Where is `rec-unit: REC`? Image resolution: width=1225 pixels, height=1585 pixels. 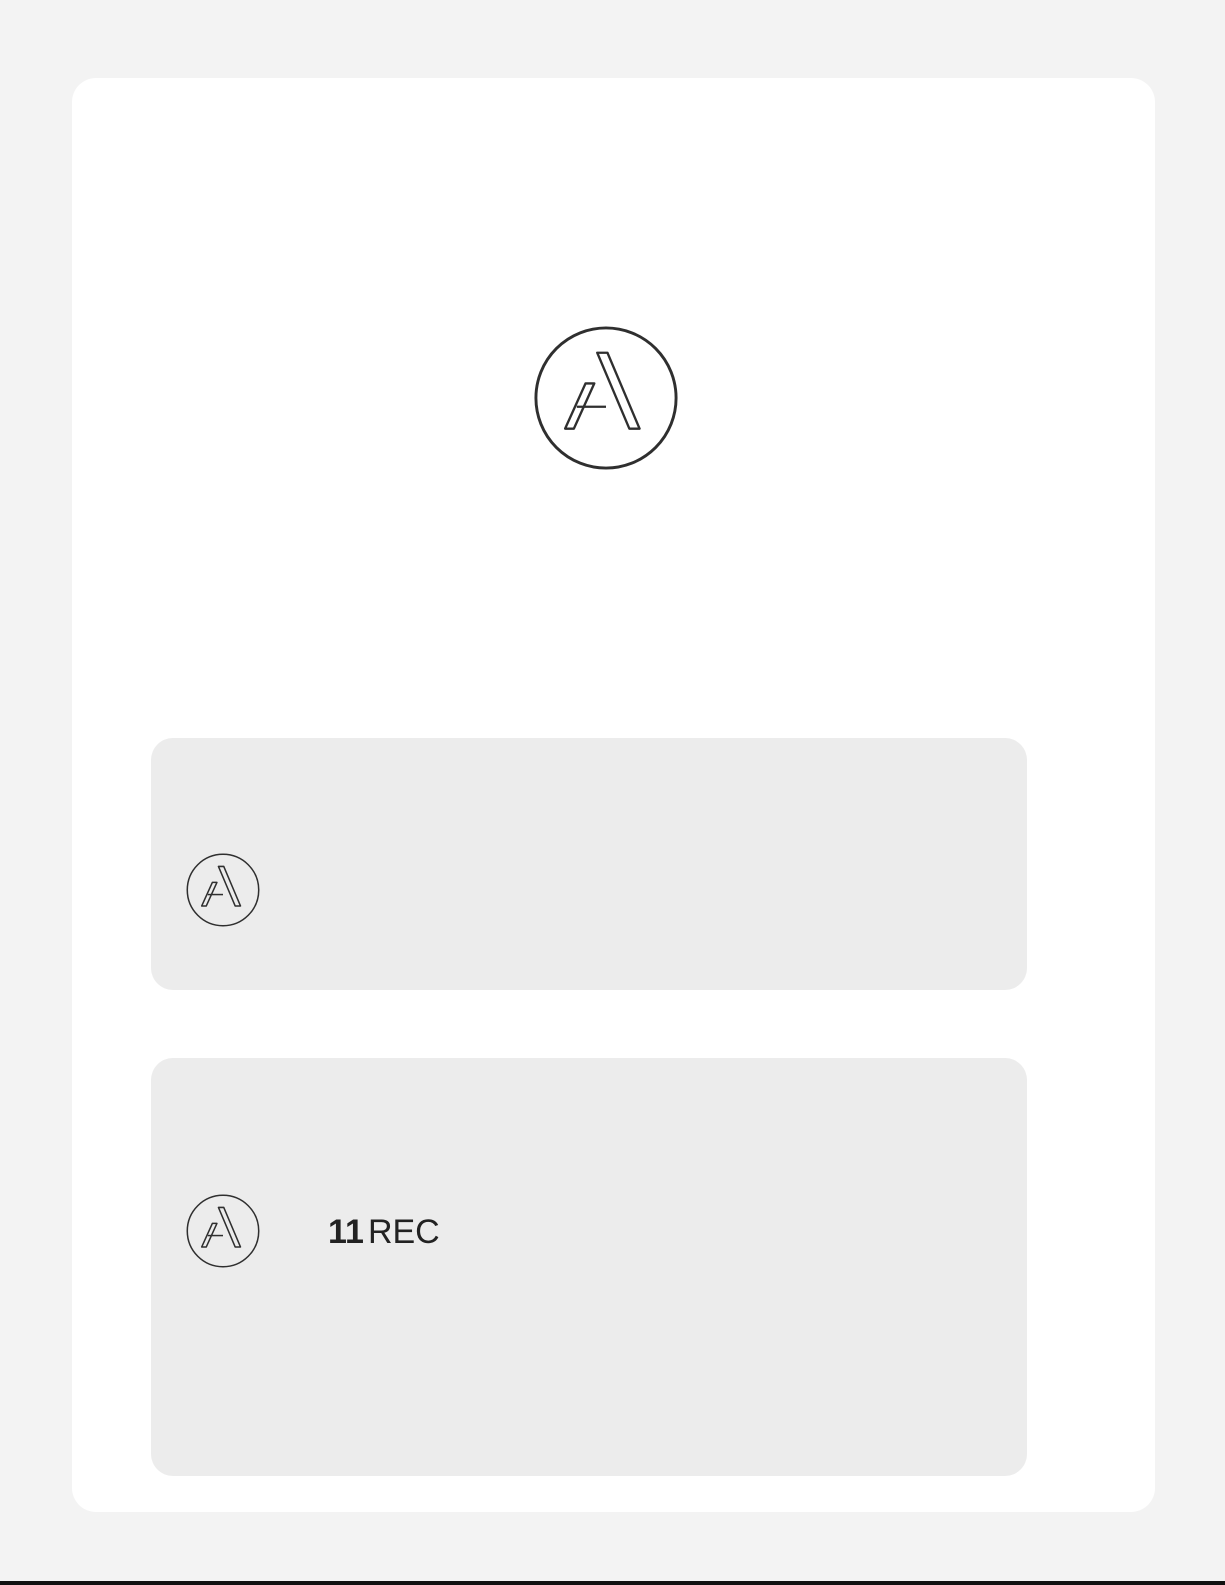
rec-unit: REC is located at coordinates (403, 1232).